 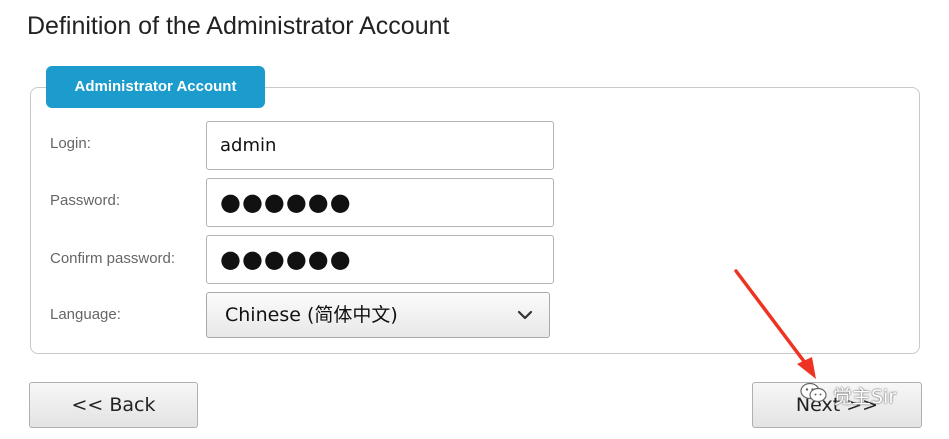 I want to click on watermark-text: 觉主Sir, so click(x=865, y=396).